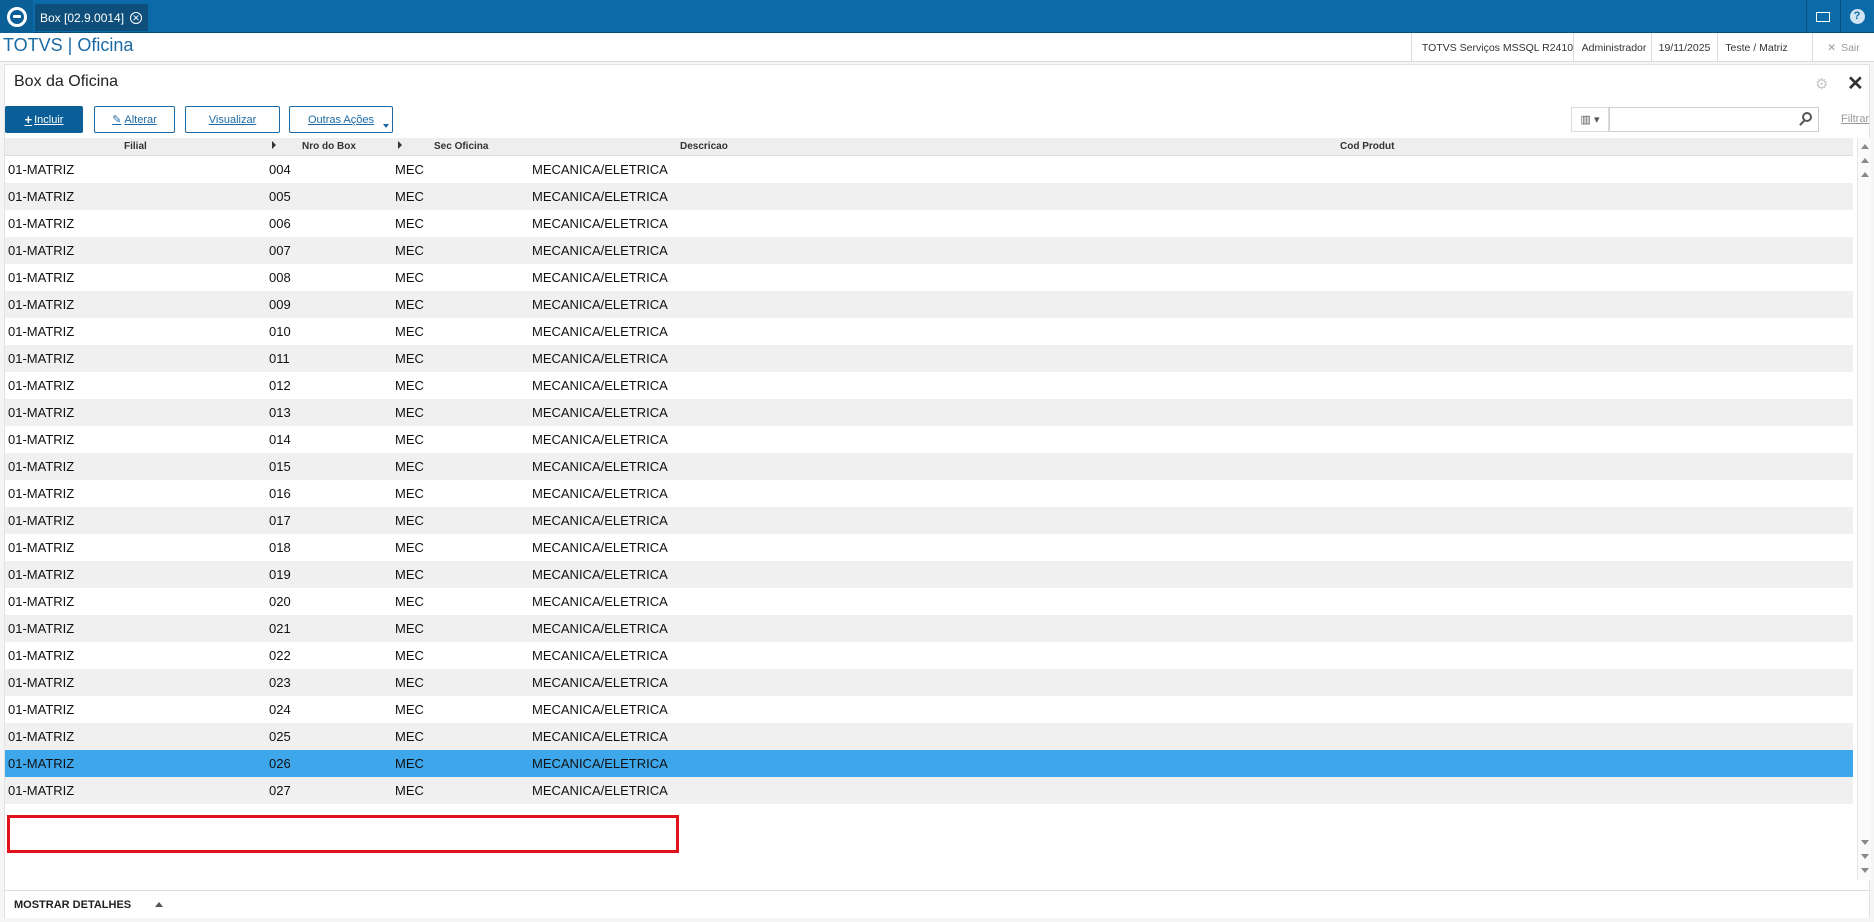 The image size is (1874, 922). What do you see at coordinates (929, 628) in the screenshot?
I see `table-row: 01-MATRIZ 021 MEC MECANICA/ELETRICA` at bounding box center [929, 628].